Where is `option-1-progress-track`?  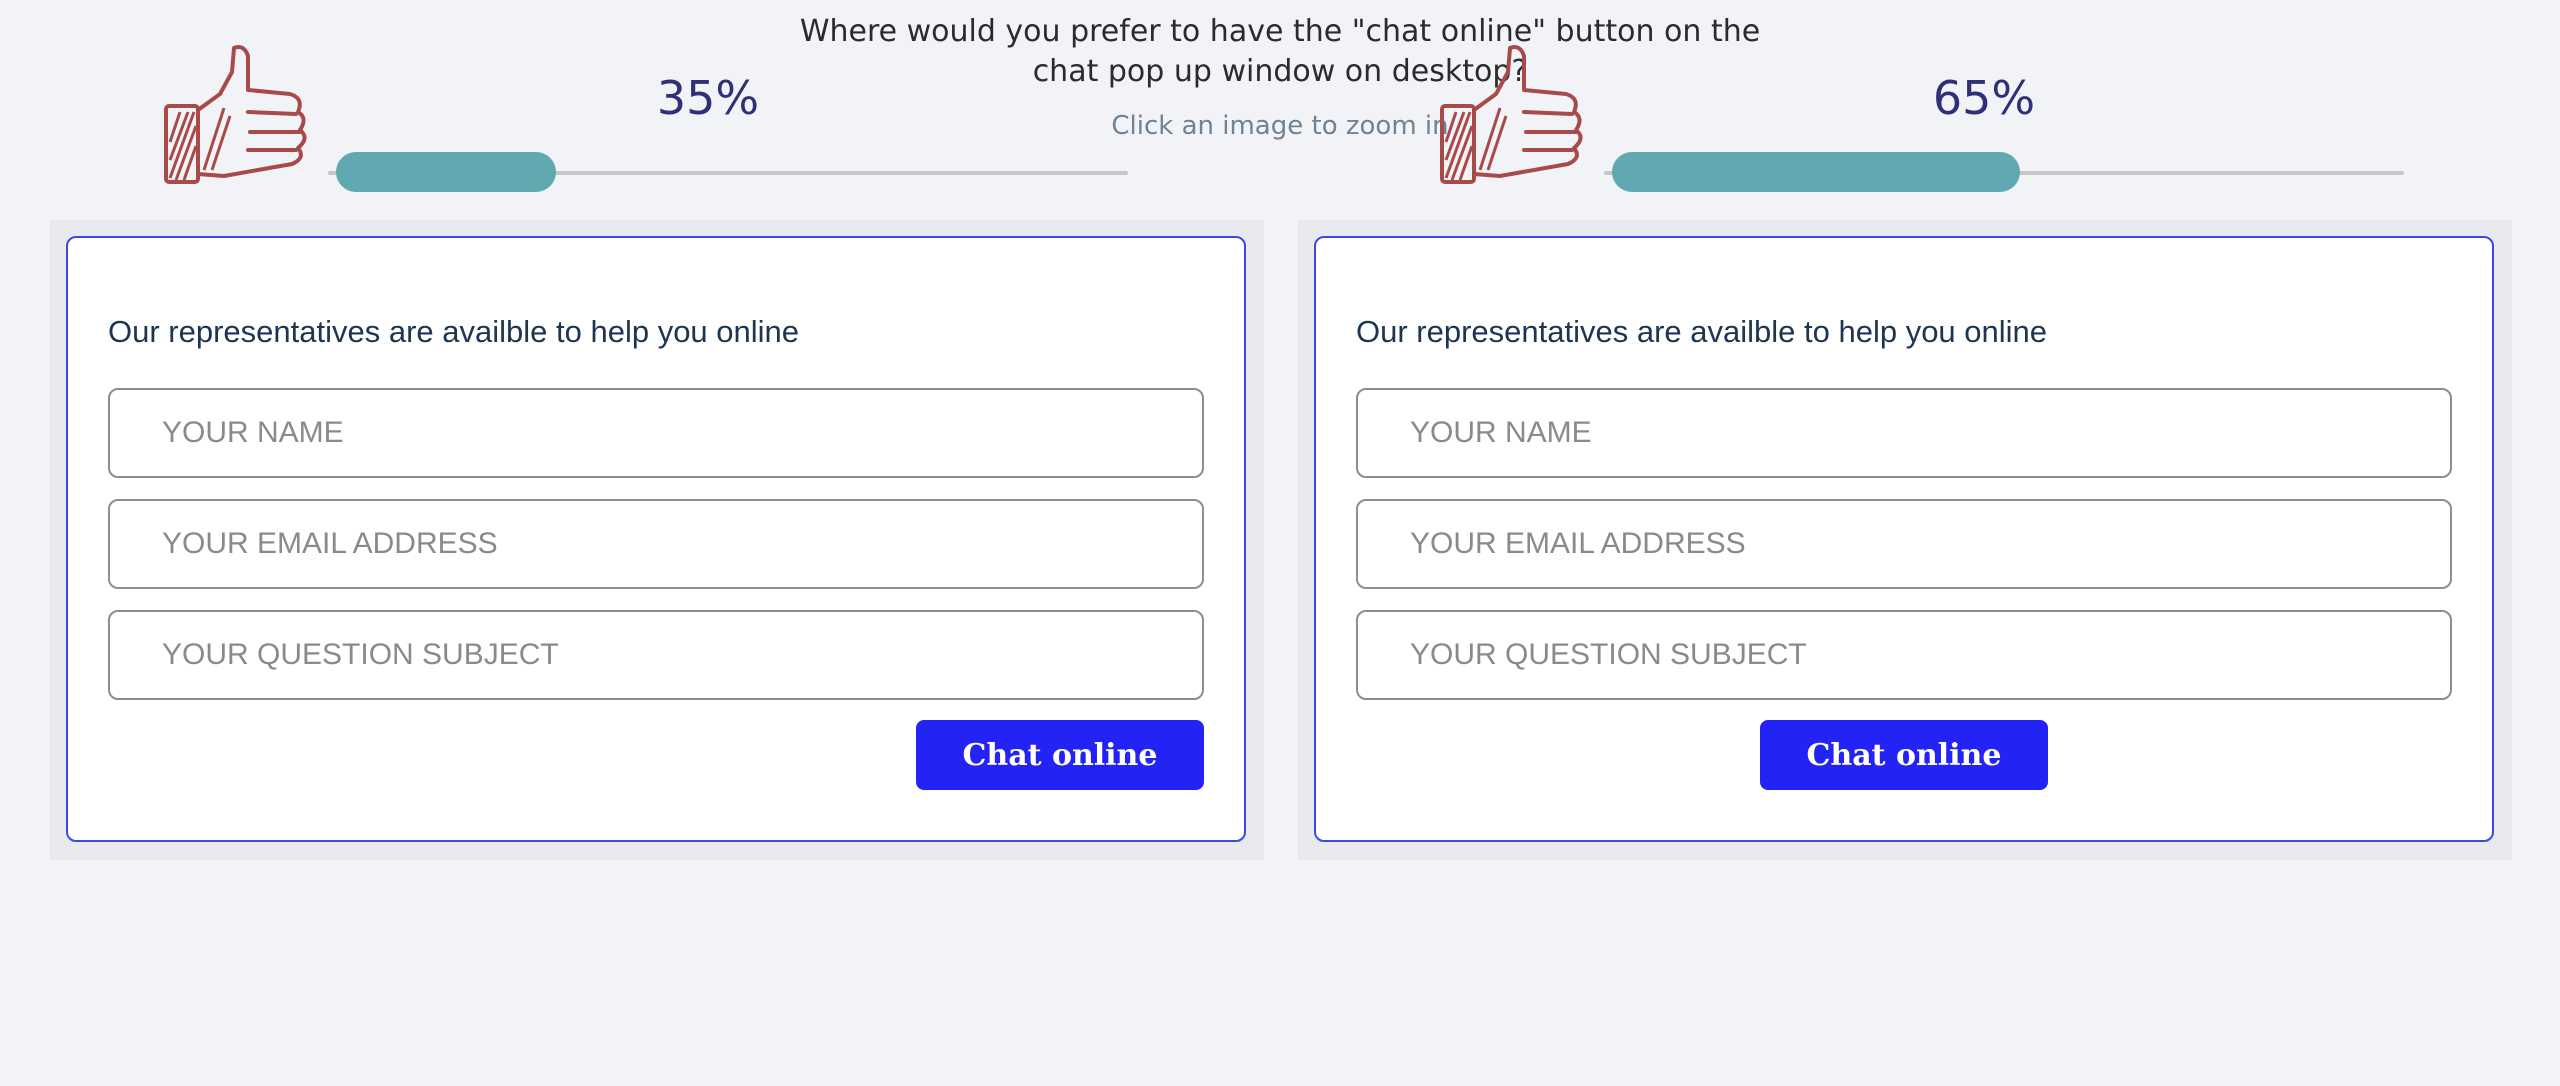
option-1-progress-track is located at coordinates (728, 172).